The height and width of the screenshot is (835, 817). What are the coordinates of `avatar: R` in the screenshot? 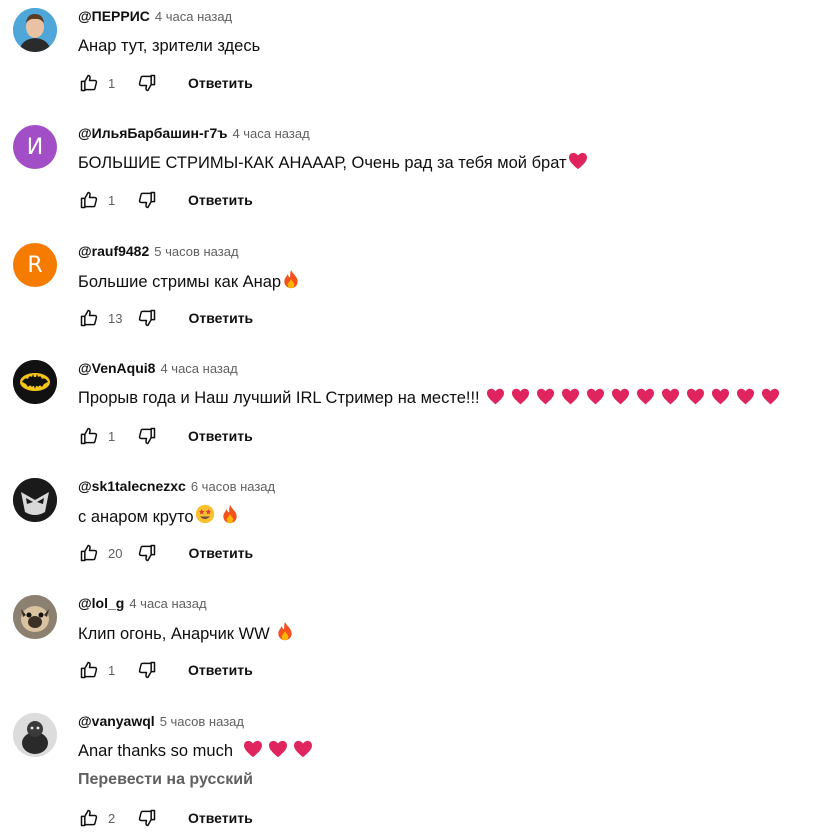 It's located at (35, 265).